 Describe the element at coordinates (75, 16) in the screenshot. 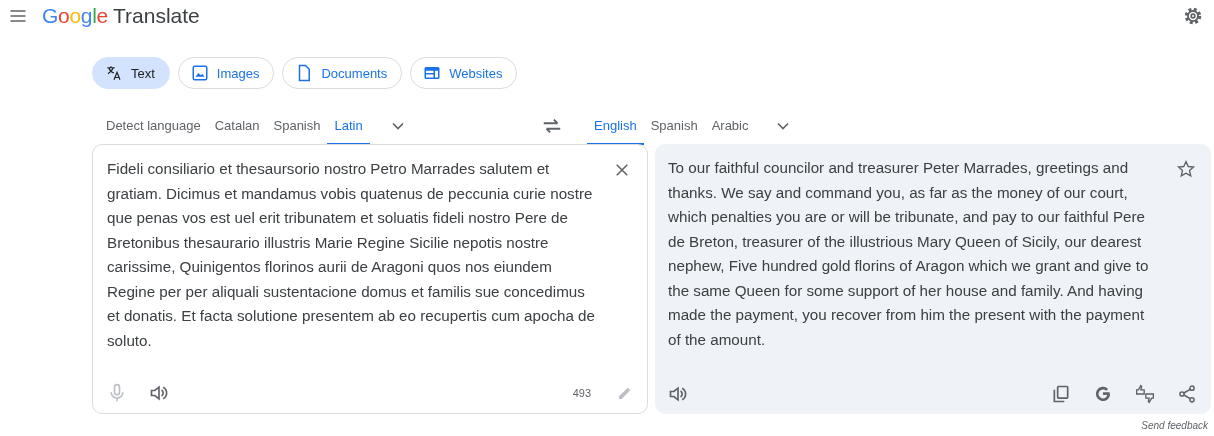

I see `logo: Google` at that location.